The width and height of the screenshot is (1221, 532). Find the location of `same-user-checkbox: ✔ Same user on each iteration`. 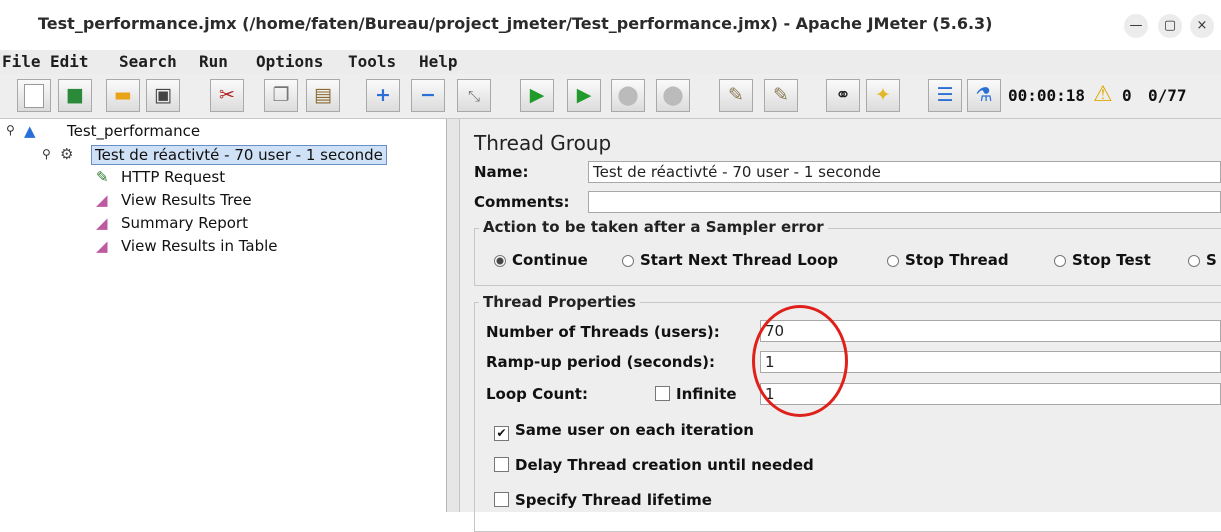

same-user-checkbox: ✔ Same user on each iteration is located at coordinates (624, 431).